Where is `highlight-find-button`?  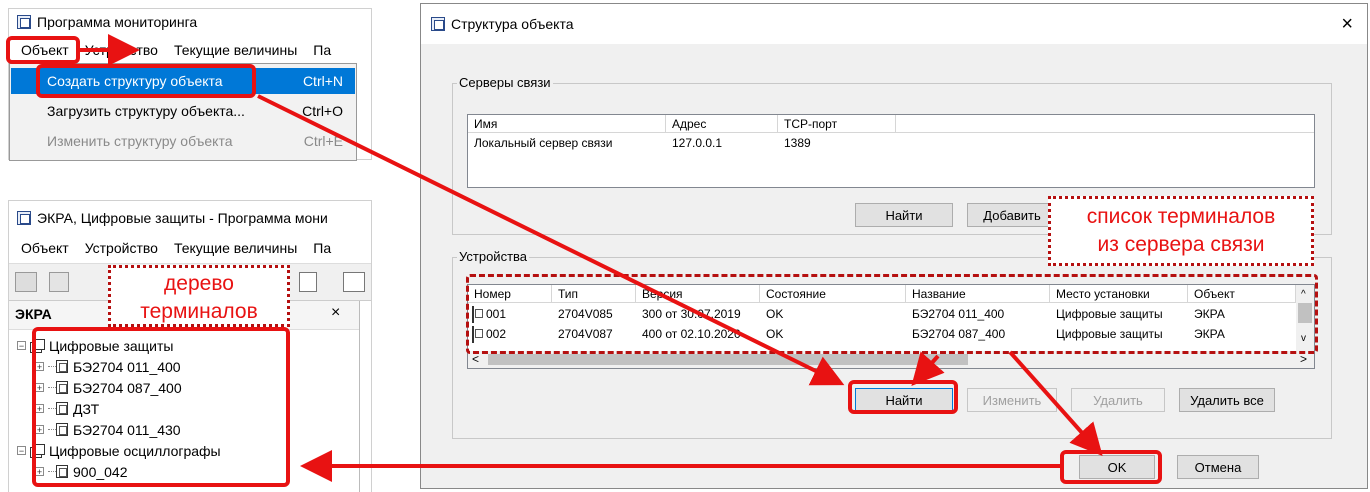 highlight-find-button is located at coordinates (903, 397).